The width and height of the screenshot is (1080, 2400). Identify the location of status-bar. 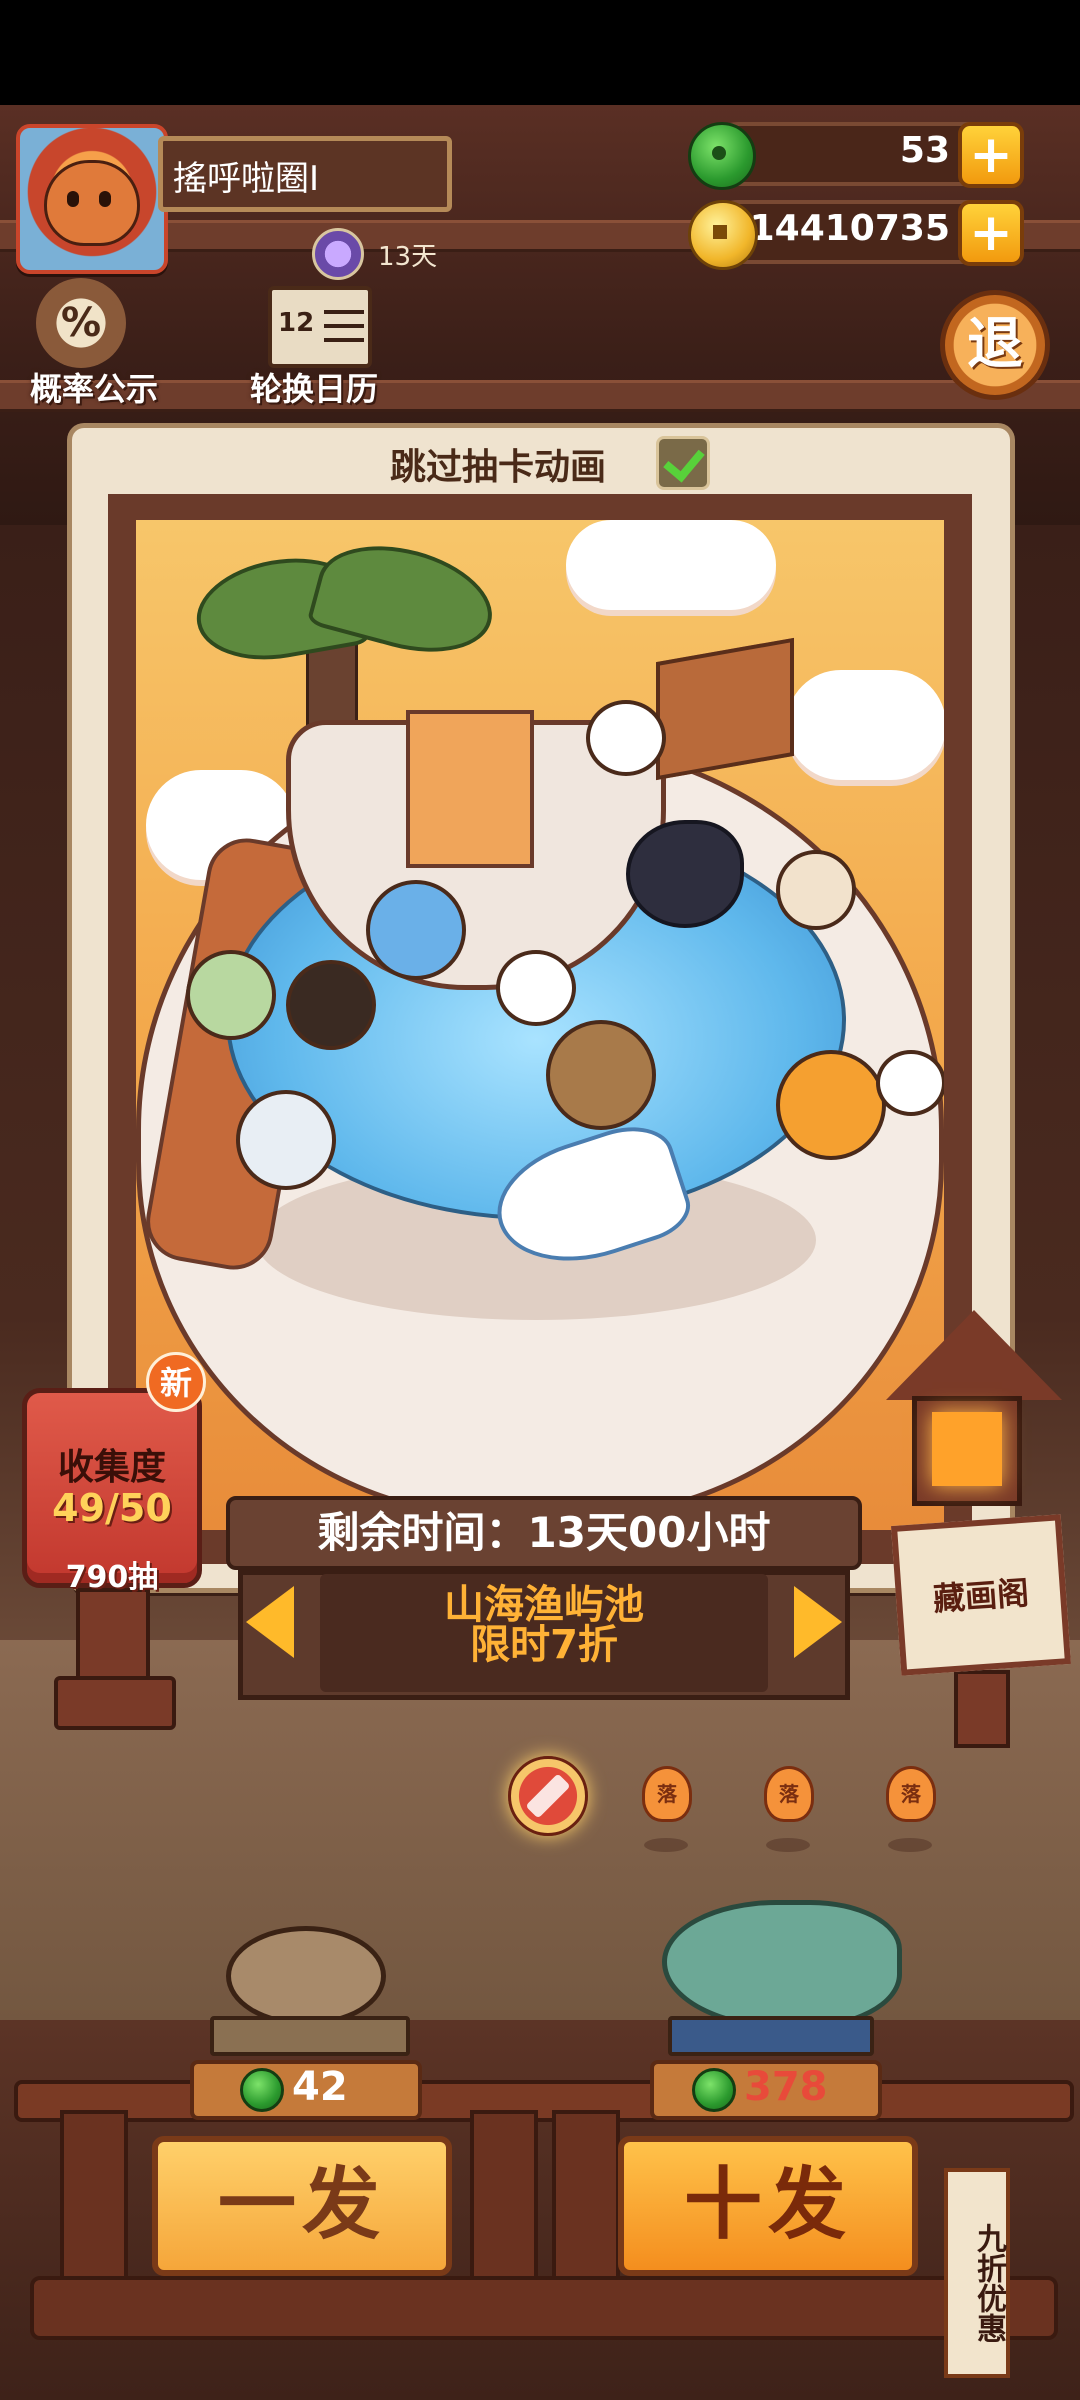
(540, 52).